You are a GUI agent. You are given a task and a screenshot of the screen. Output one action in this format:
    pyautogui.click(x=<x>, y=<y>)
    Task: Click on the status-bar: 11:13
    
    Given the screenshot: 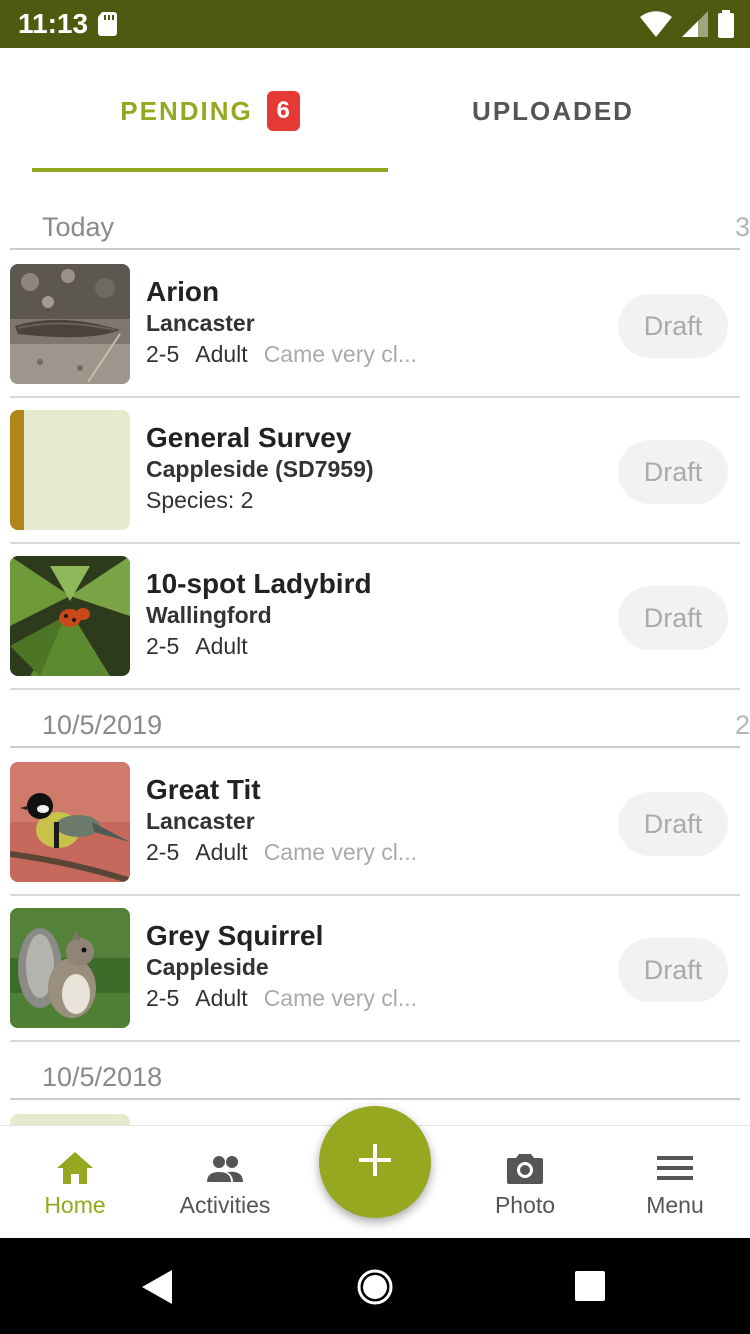 What is the action you would take?
    pyautogui.click(x=375, y=24)
    